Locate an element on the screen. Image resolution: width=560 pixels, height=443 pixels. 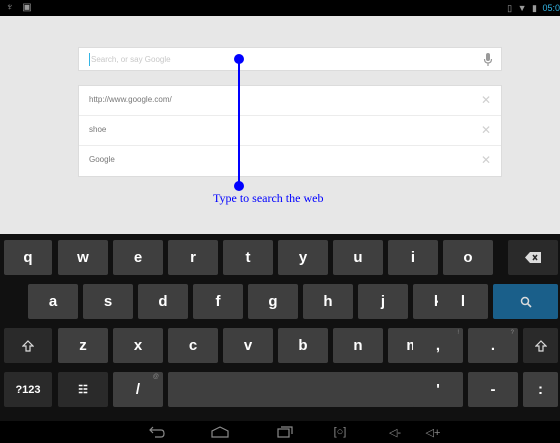
key-comma-hint: ! is located at coordinates (458, 333).